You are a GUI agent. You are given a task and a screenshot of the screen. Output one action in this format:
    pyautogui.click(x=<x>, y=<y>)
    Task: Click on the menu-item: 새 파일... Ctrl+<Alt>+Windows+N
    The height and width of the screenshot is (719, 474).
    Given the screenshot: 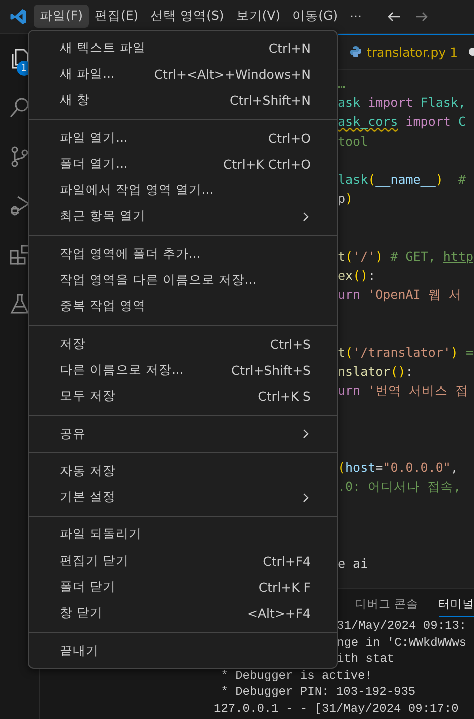 What is the action you would take?
    pyautogui.click(x=183, y=74)
    